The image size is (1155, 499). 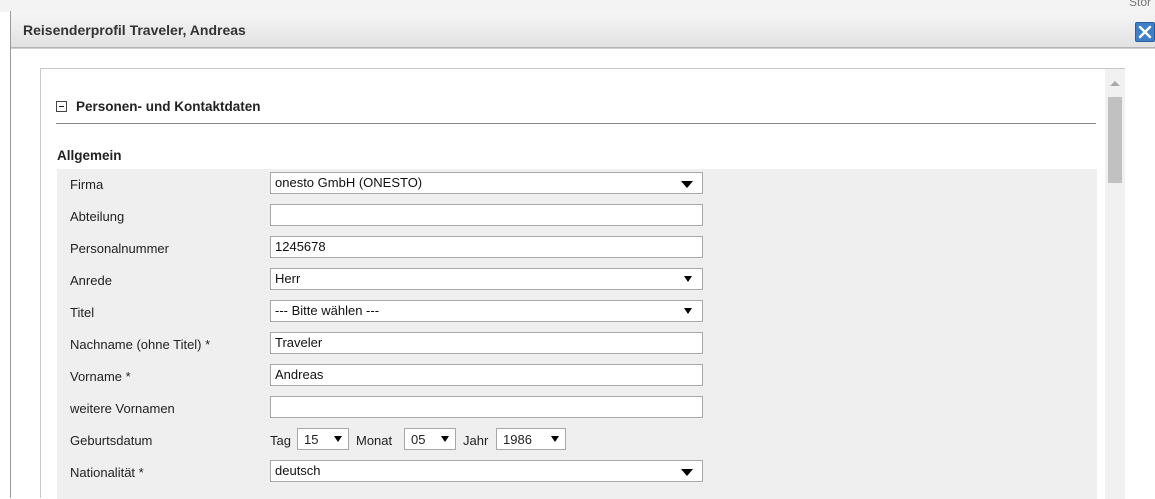 What do you see at coordinates (299, 374) in the screenshot?
I see `vorname-value: Andreas` at bounding box center [299, 374].